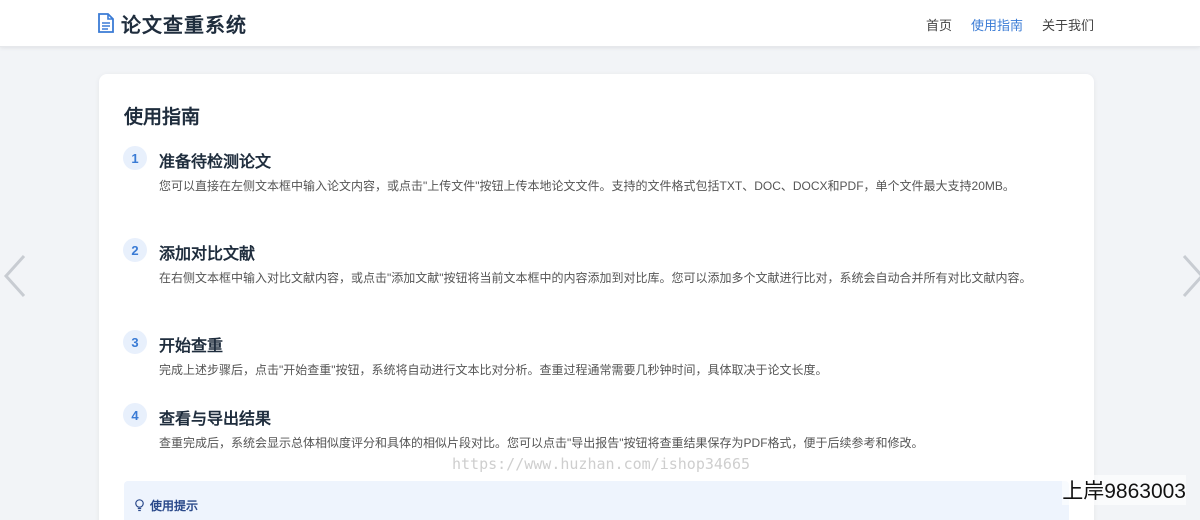  What do you see at coordinates (215, 162) in the screenshot?
I see `step-title: 准备待检测论文` at bounding box center [215, 162].